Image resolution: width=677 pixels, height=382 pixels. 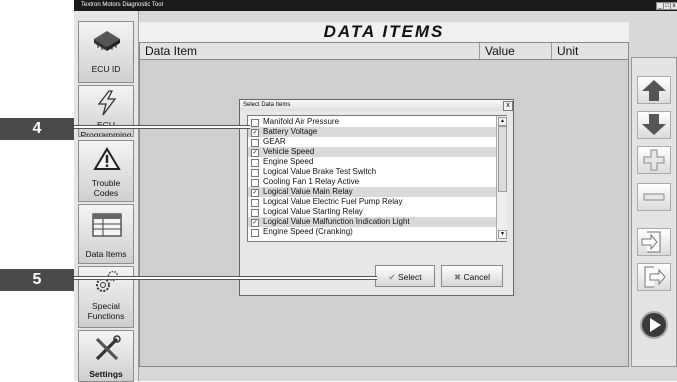 I want to click on list-item: Logical Value Brake Test Switch, so click(x=373, y=172).